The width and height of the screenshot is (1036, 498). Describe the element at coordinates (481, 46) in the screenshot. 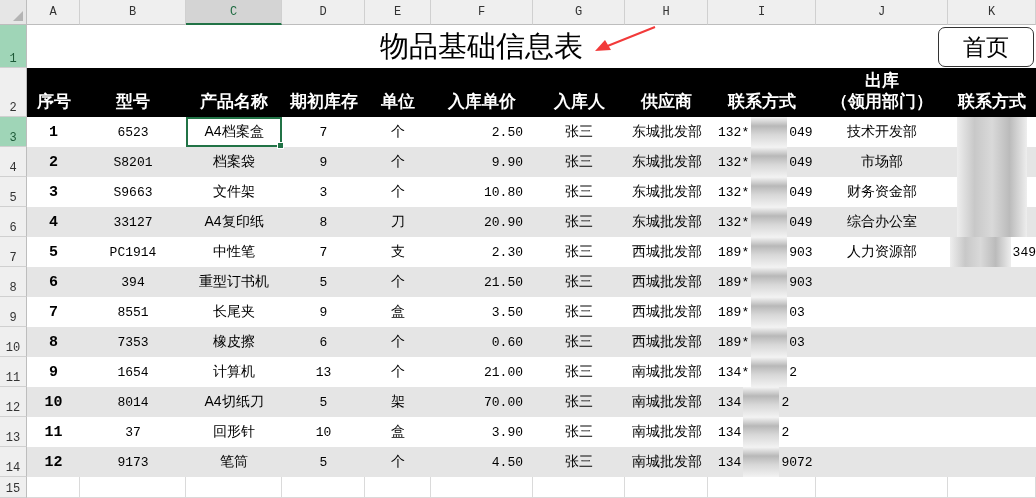

I see `sheet-title: 物品基础信息表` at that location.